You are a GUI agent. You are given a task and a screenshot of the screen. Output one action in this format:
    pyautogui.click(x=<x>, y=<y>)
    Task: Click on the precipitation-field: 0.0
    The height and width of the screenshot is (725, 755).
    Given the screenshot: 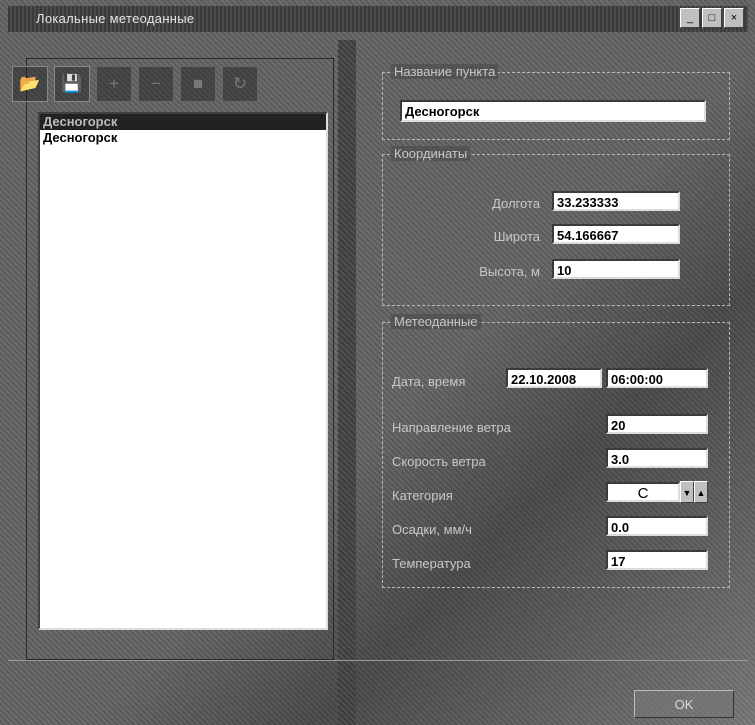 What is the action you would take?
    pyautogui.click(x=657, y=526)
    